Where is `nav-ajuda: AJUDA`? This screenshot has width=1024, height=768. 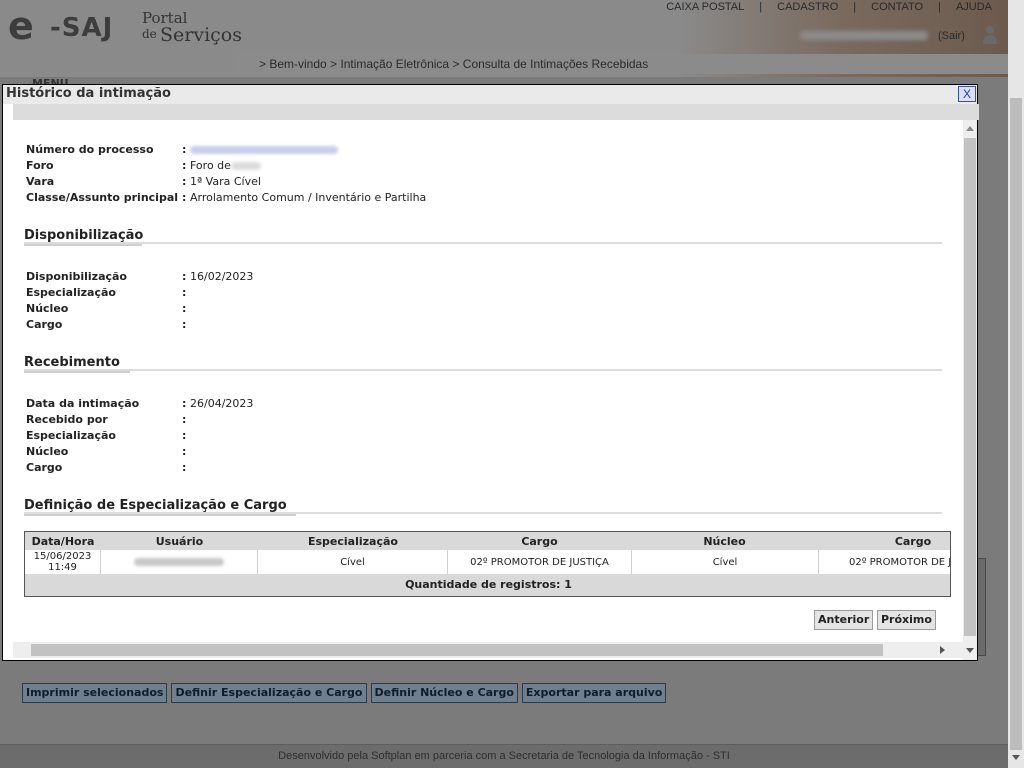 nav-ajuda: AJUDA is located at coordinates (974, 7).